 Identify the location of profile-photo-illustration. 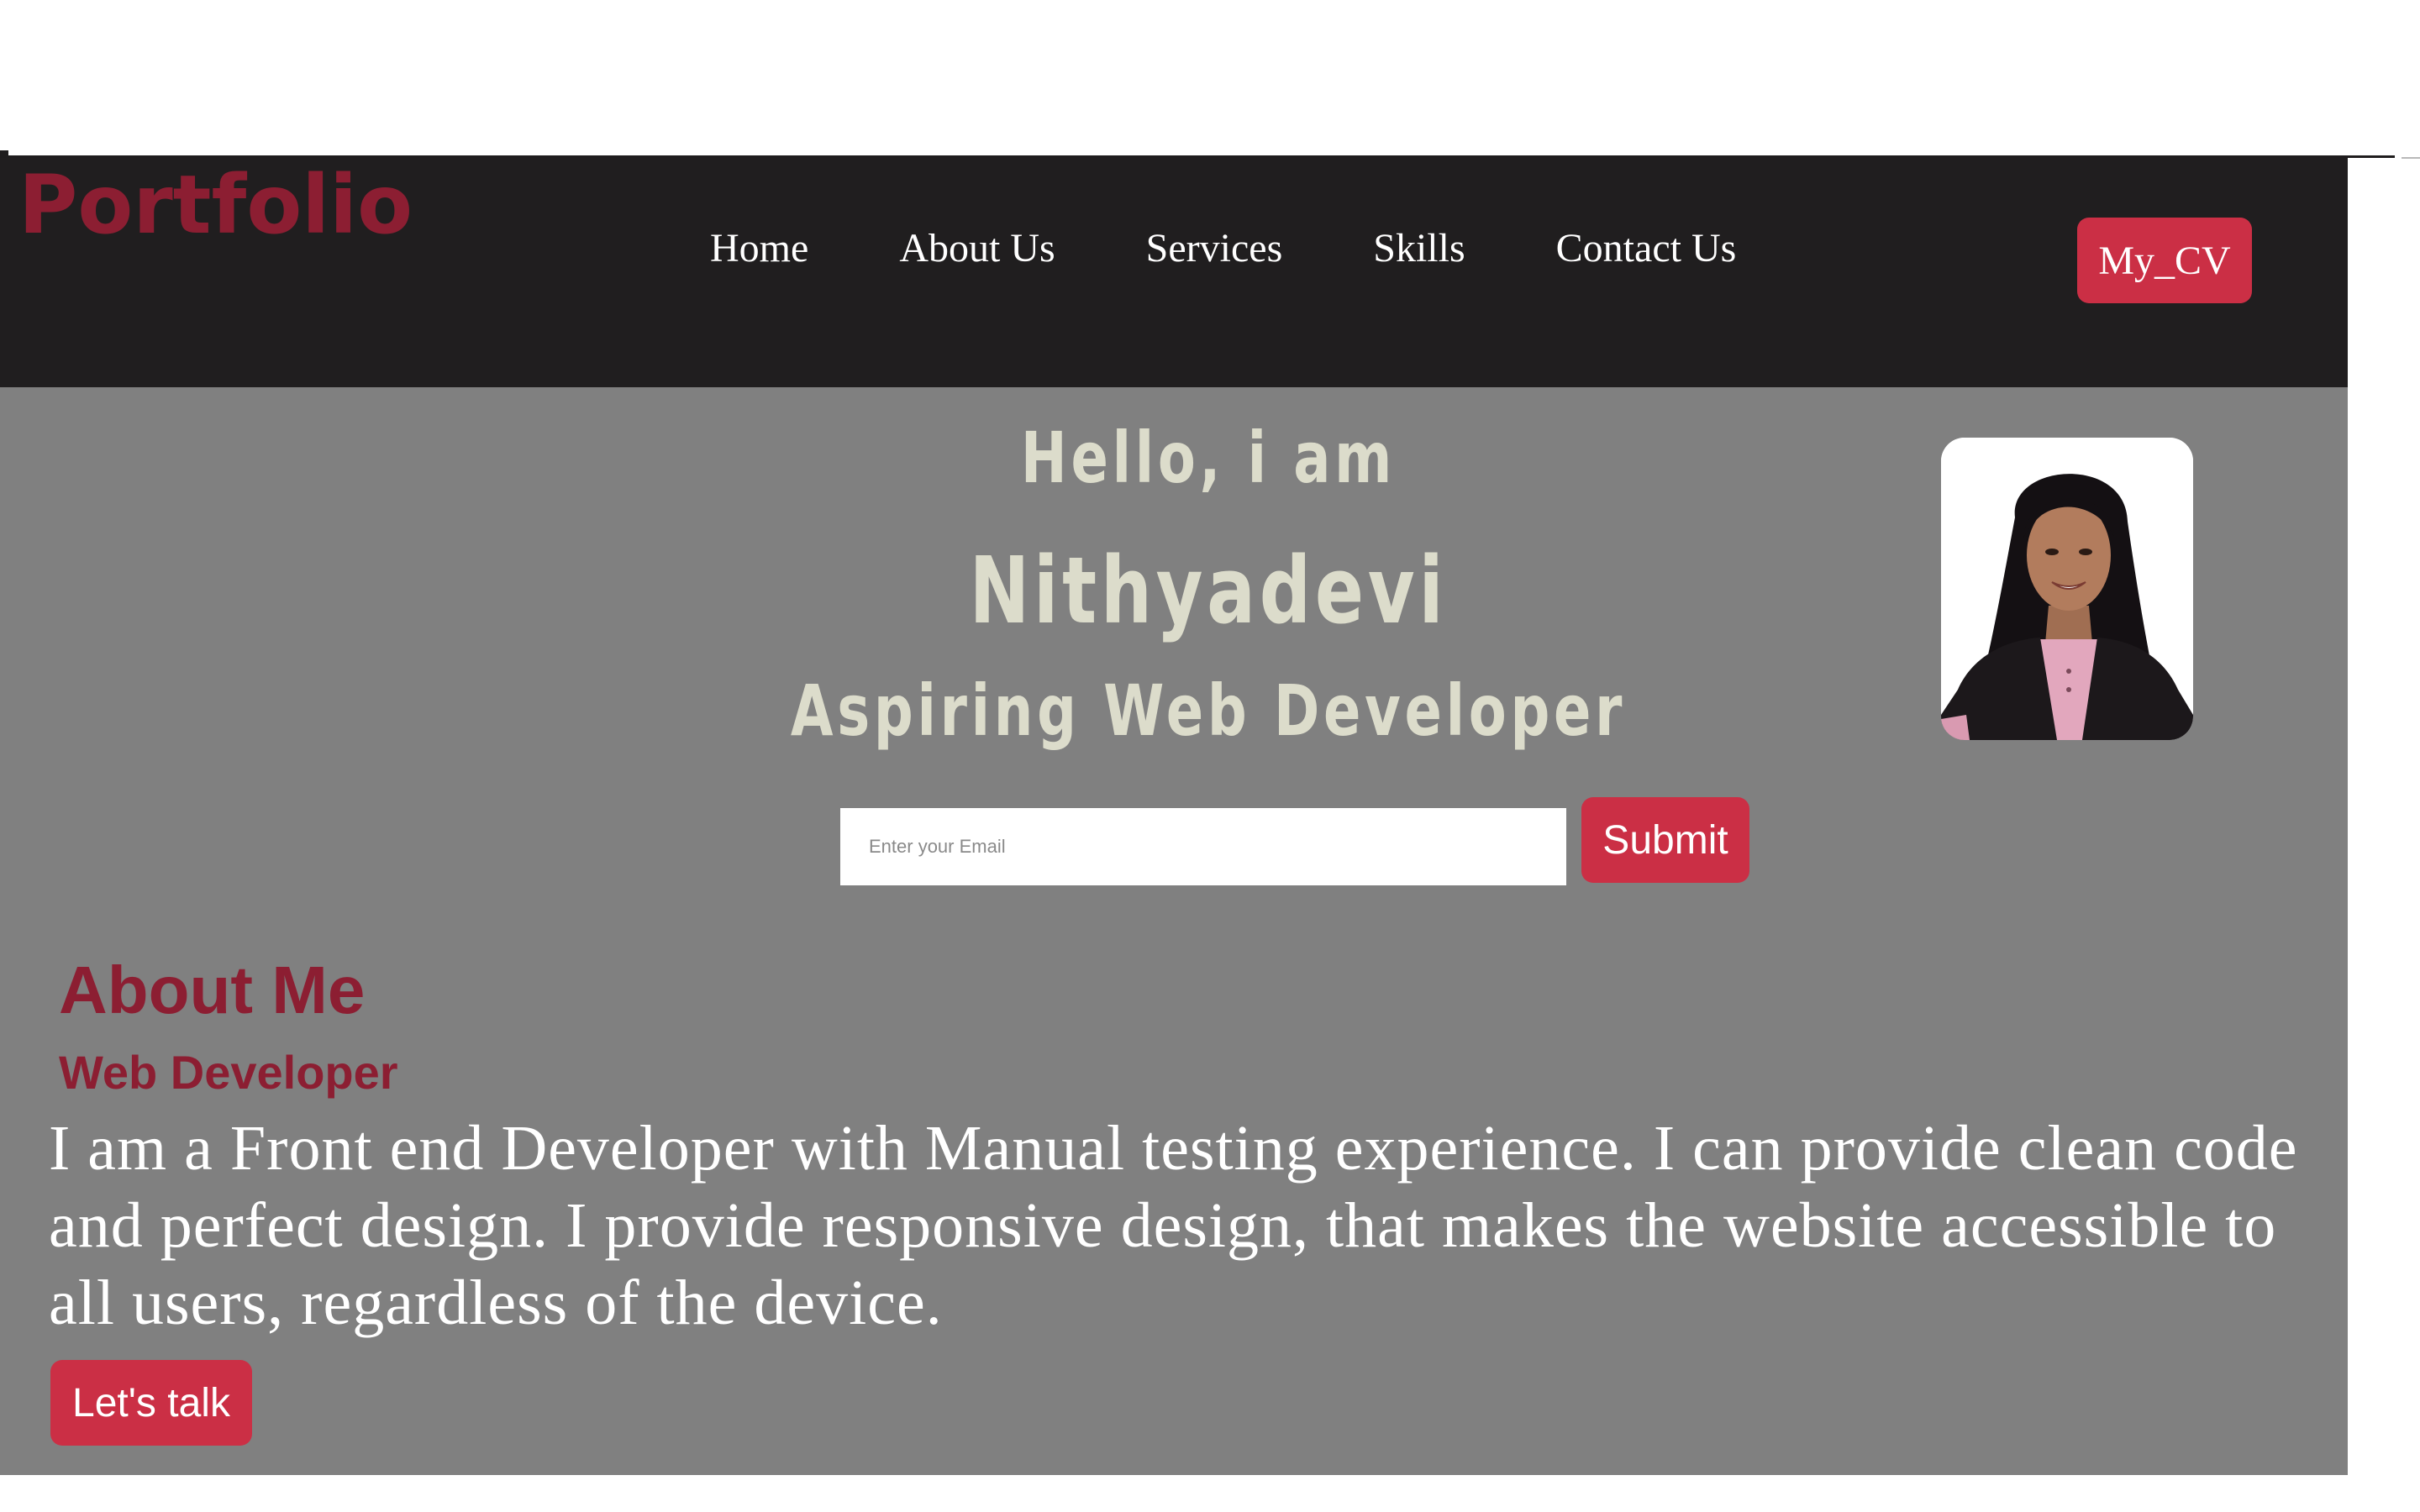
(2067, 589).